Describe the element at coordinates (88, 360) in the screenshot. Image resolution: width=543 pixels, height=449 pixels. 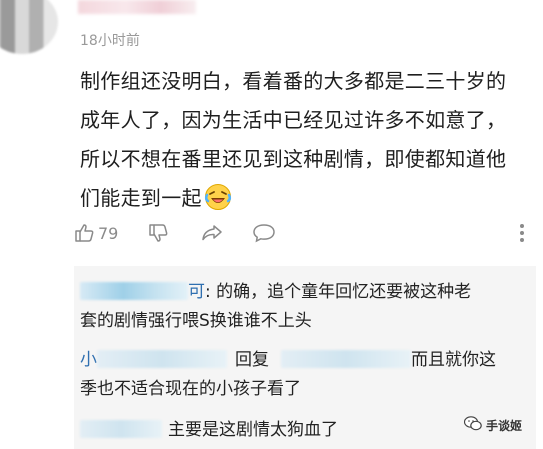
I see `reply-username-head: 小` at that location.